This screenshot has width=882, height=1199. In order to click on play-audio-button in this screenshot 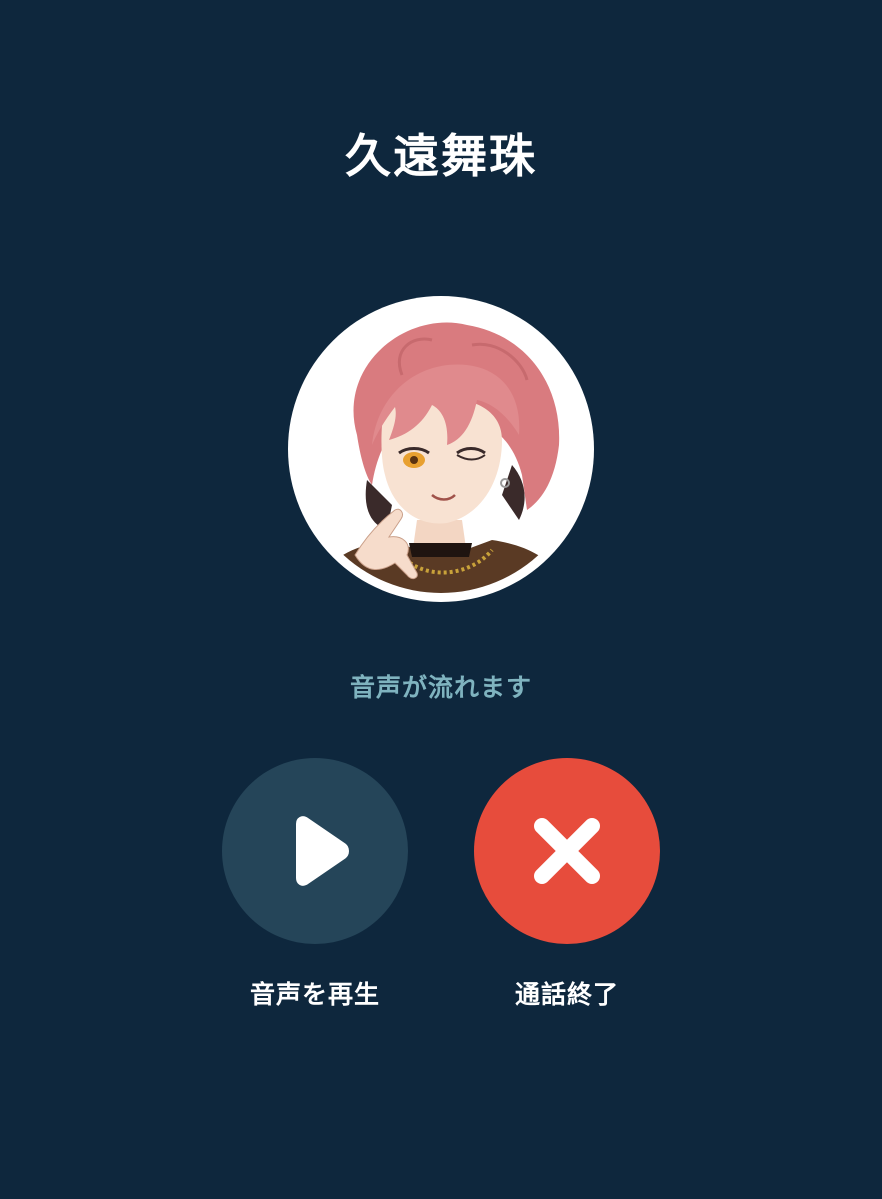, I will do `click(315, 851)`.